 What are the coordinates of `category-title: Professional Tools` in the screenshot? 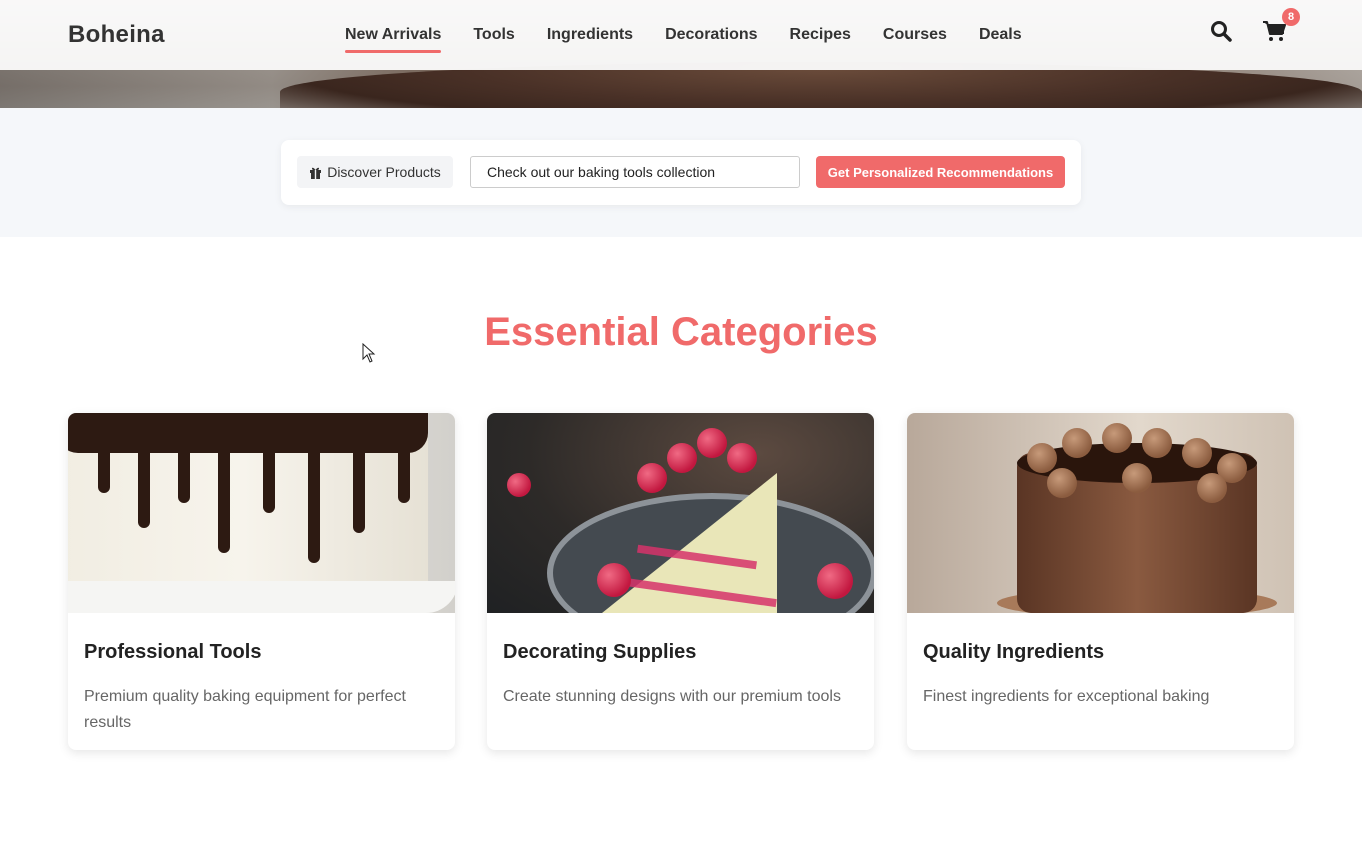 It's located at (173, 652).